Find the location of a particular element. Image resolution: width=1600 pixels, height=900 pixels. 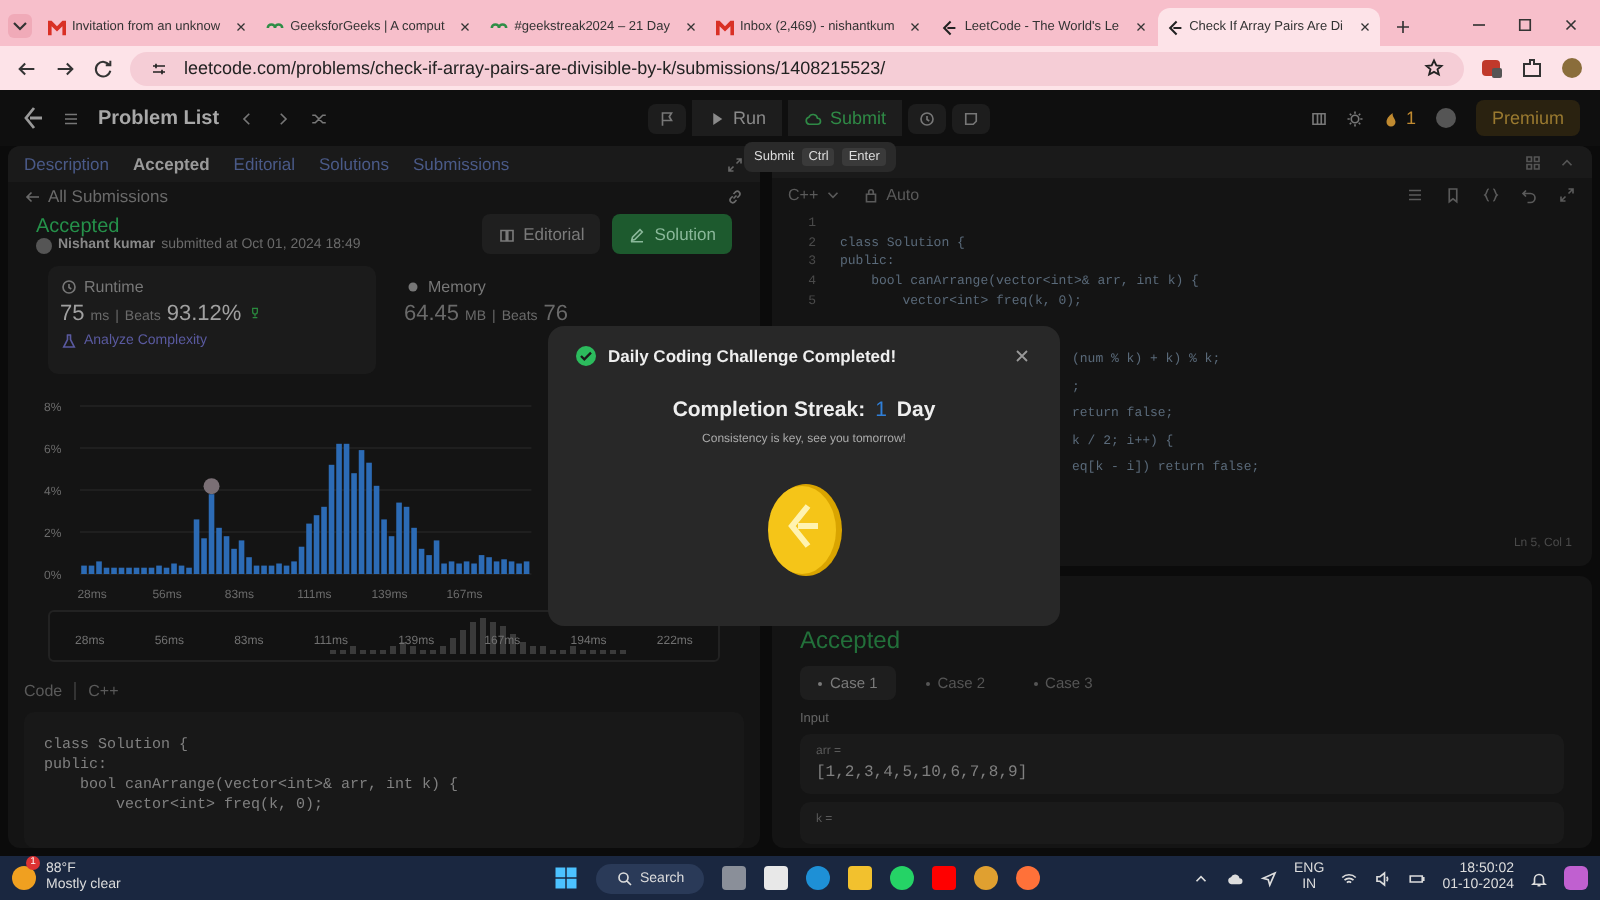

previous-button is located at coordinates (246, 118).